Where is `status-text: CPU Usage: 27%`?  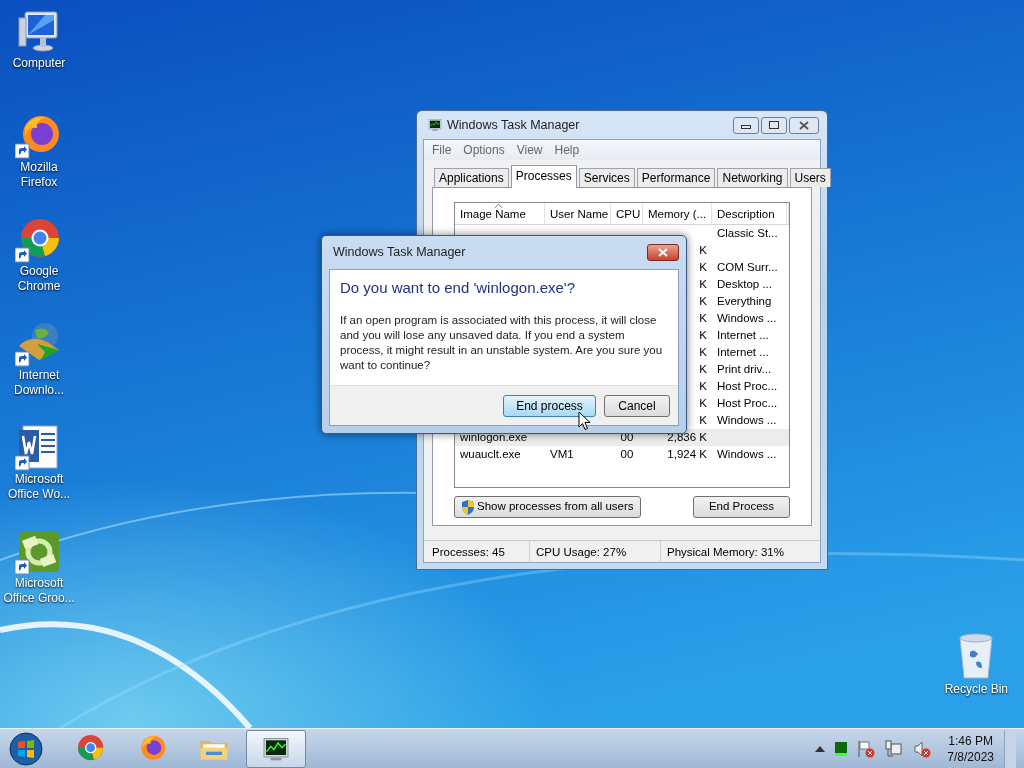 status-text: CPU Usage: 27% is located at coordinates (595, 551).